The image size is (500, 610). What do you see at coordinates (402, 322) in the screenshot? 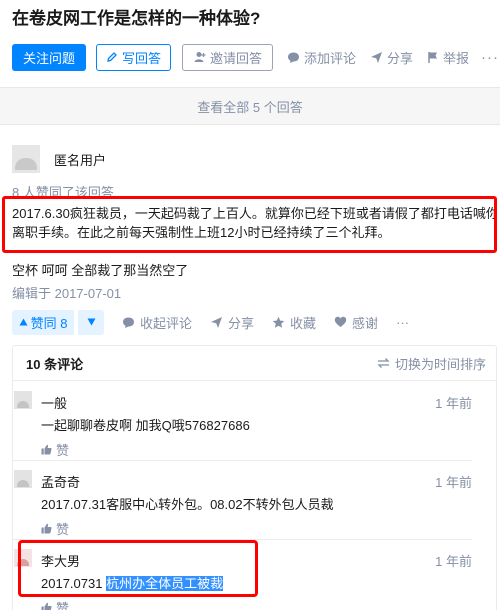
I see `answer-more-button: ···` at bounding box center [402, 322].